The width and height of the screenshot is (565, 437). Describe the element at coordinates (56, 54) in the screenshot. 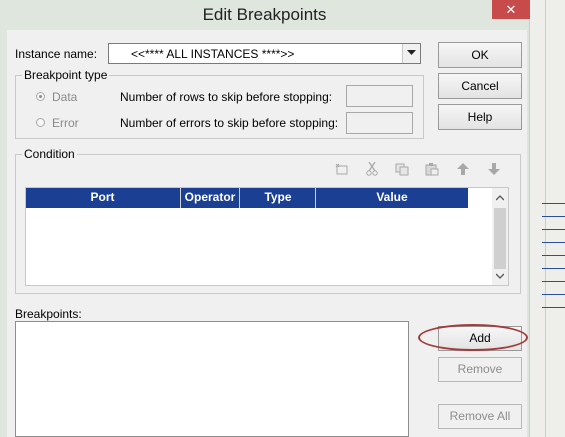

I see `instance-name-label: Instance name:` at that location.